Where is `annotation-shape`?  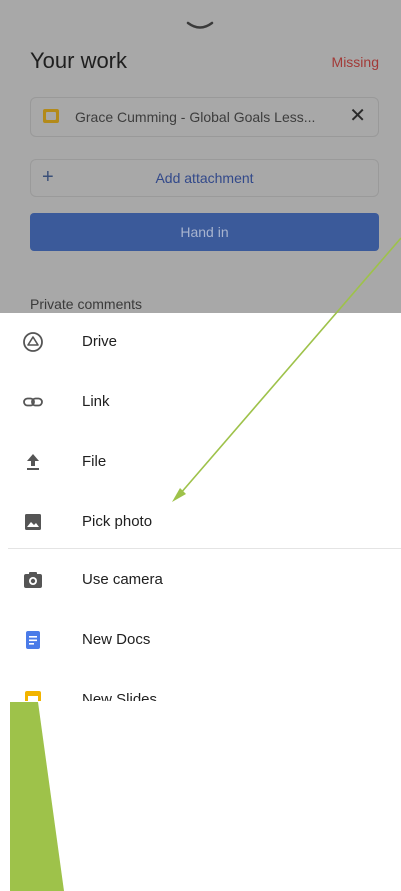
annotation-shape is located at coordinates (37, 796).